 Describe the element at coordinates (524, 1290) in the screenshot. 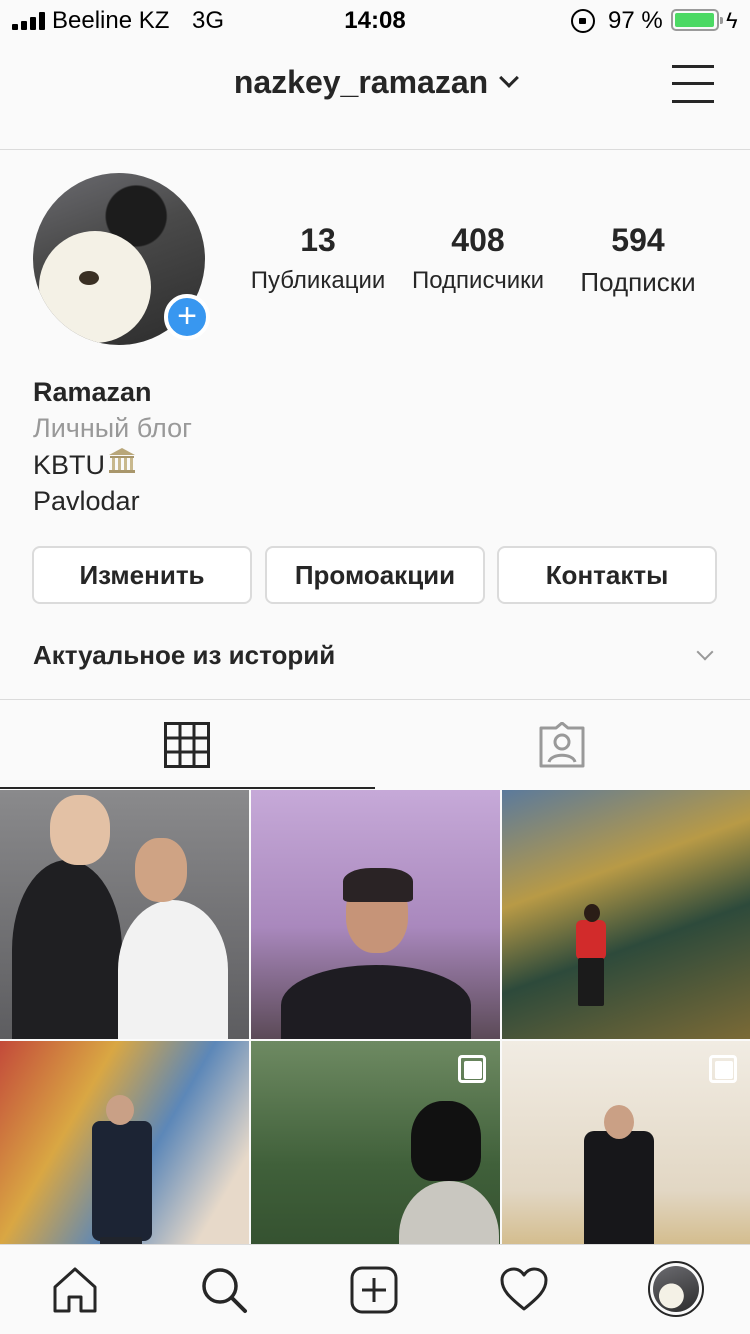

I see `heart-icon` at that location.